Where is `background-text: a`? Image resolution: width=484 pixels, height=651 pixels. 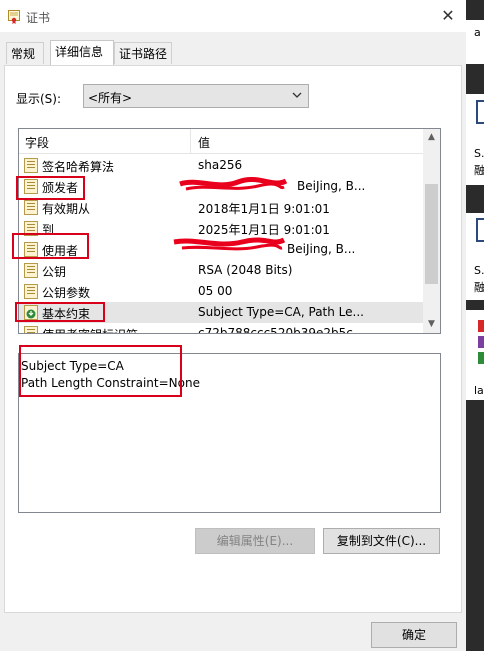
background-text: a is located at coordinates (477, 32).